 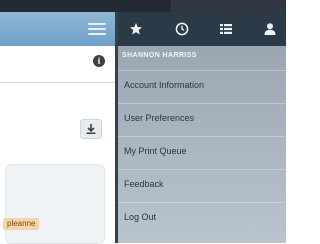 I want to click on menu-item-label: Feedback, so click(x=144, y=184).